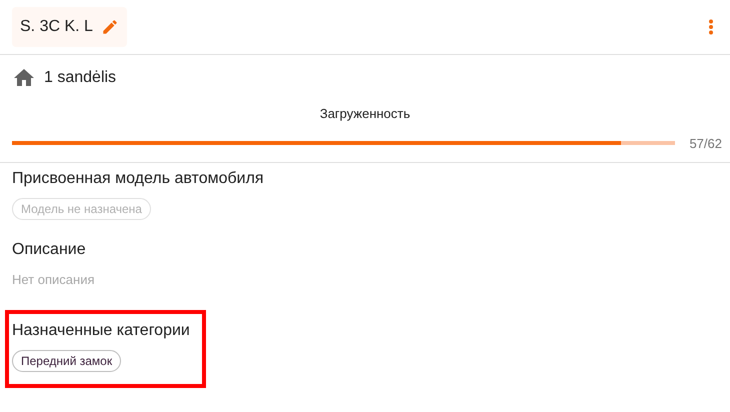  I want to click on section-title: Назначенные категории, so click(101, 331).